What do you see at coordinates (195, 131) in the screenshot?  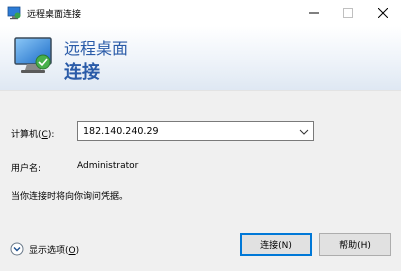 I see `computer-combobox: 182.140.240.29` at bounding box center [195, 131].